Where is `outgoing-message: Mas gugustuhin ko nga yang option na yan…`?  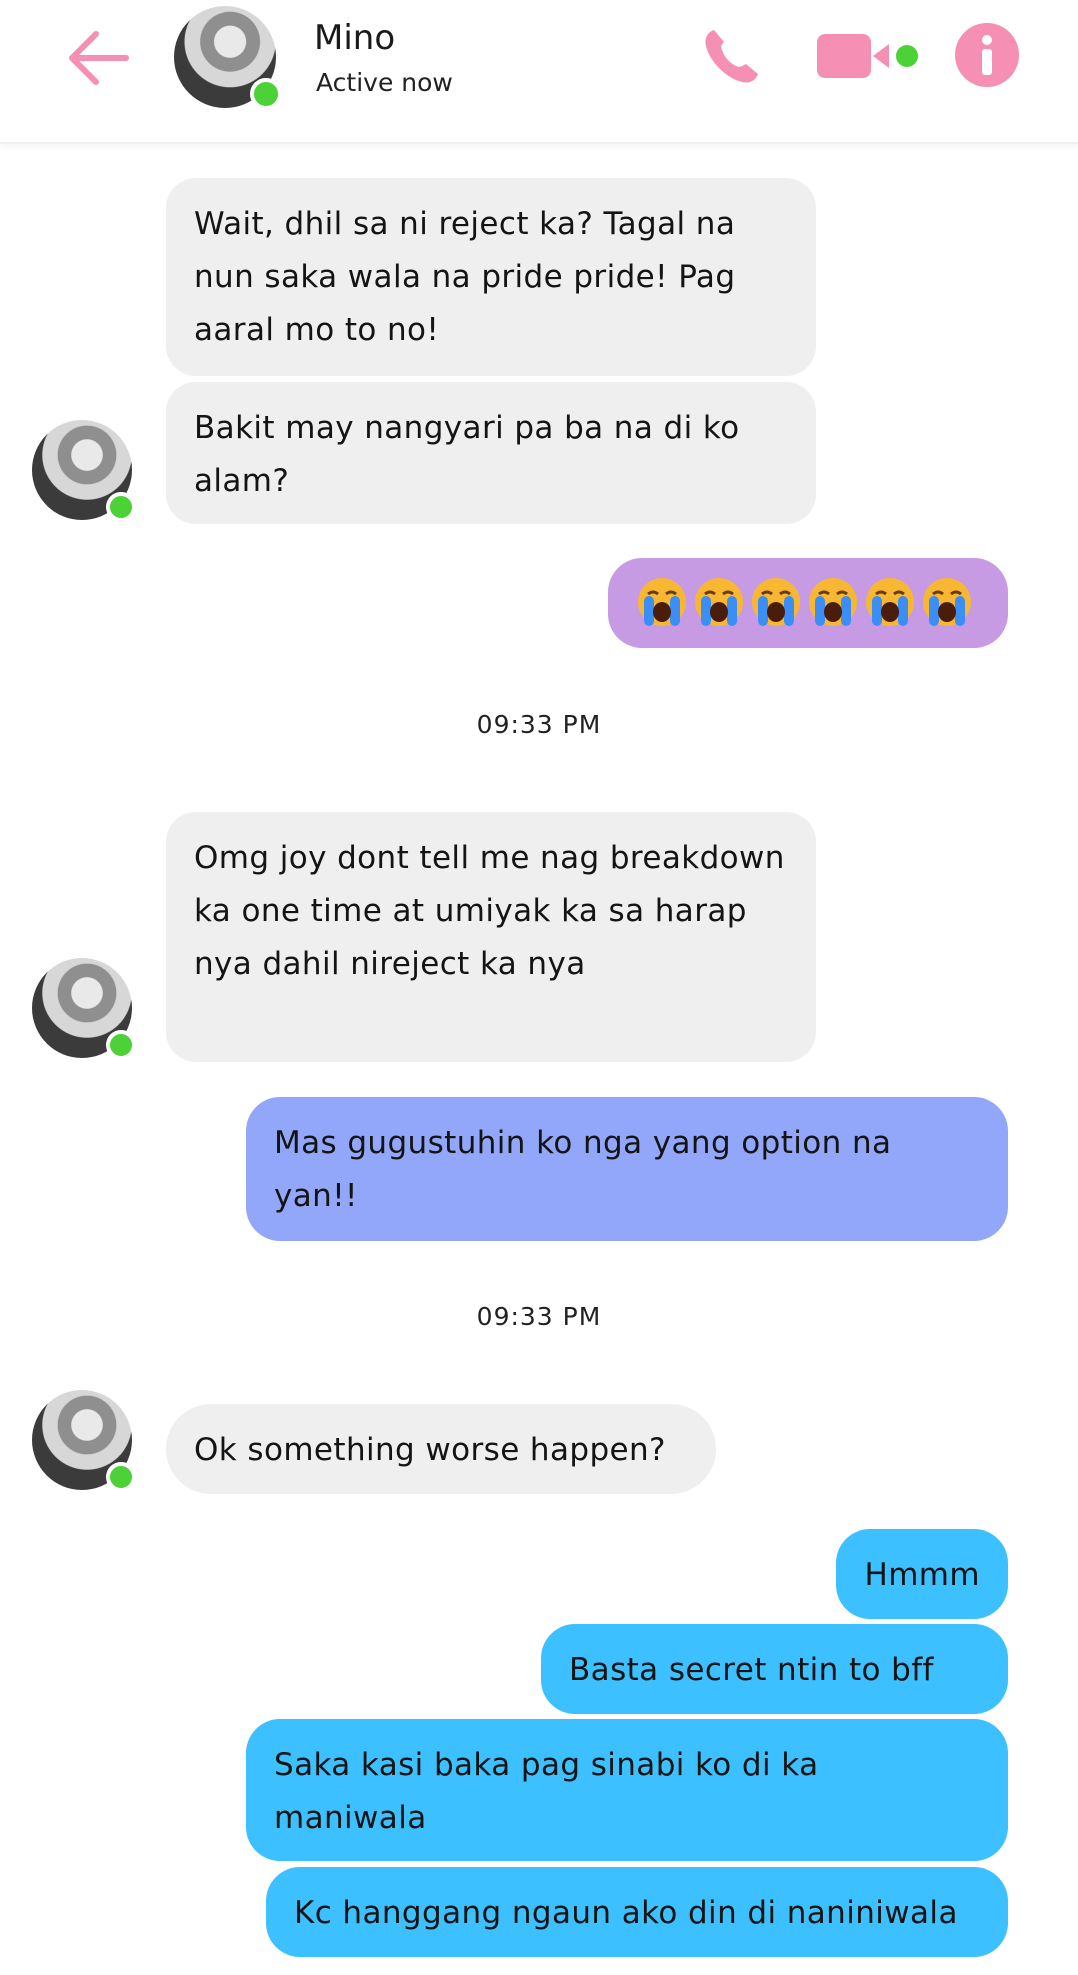 outgoing-message: Mas gugustuhin ko nga yang option na yan… is located at coordinates (627, 1169).